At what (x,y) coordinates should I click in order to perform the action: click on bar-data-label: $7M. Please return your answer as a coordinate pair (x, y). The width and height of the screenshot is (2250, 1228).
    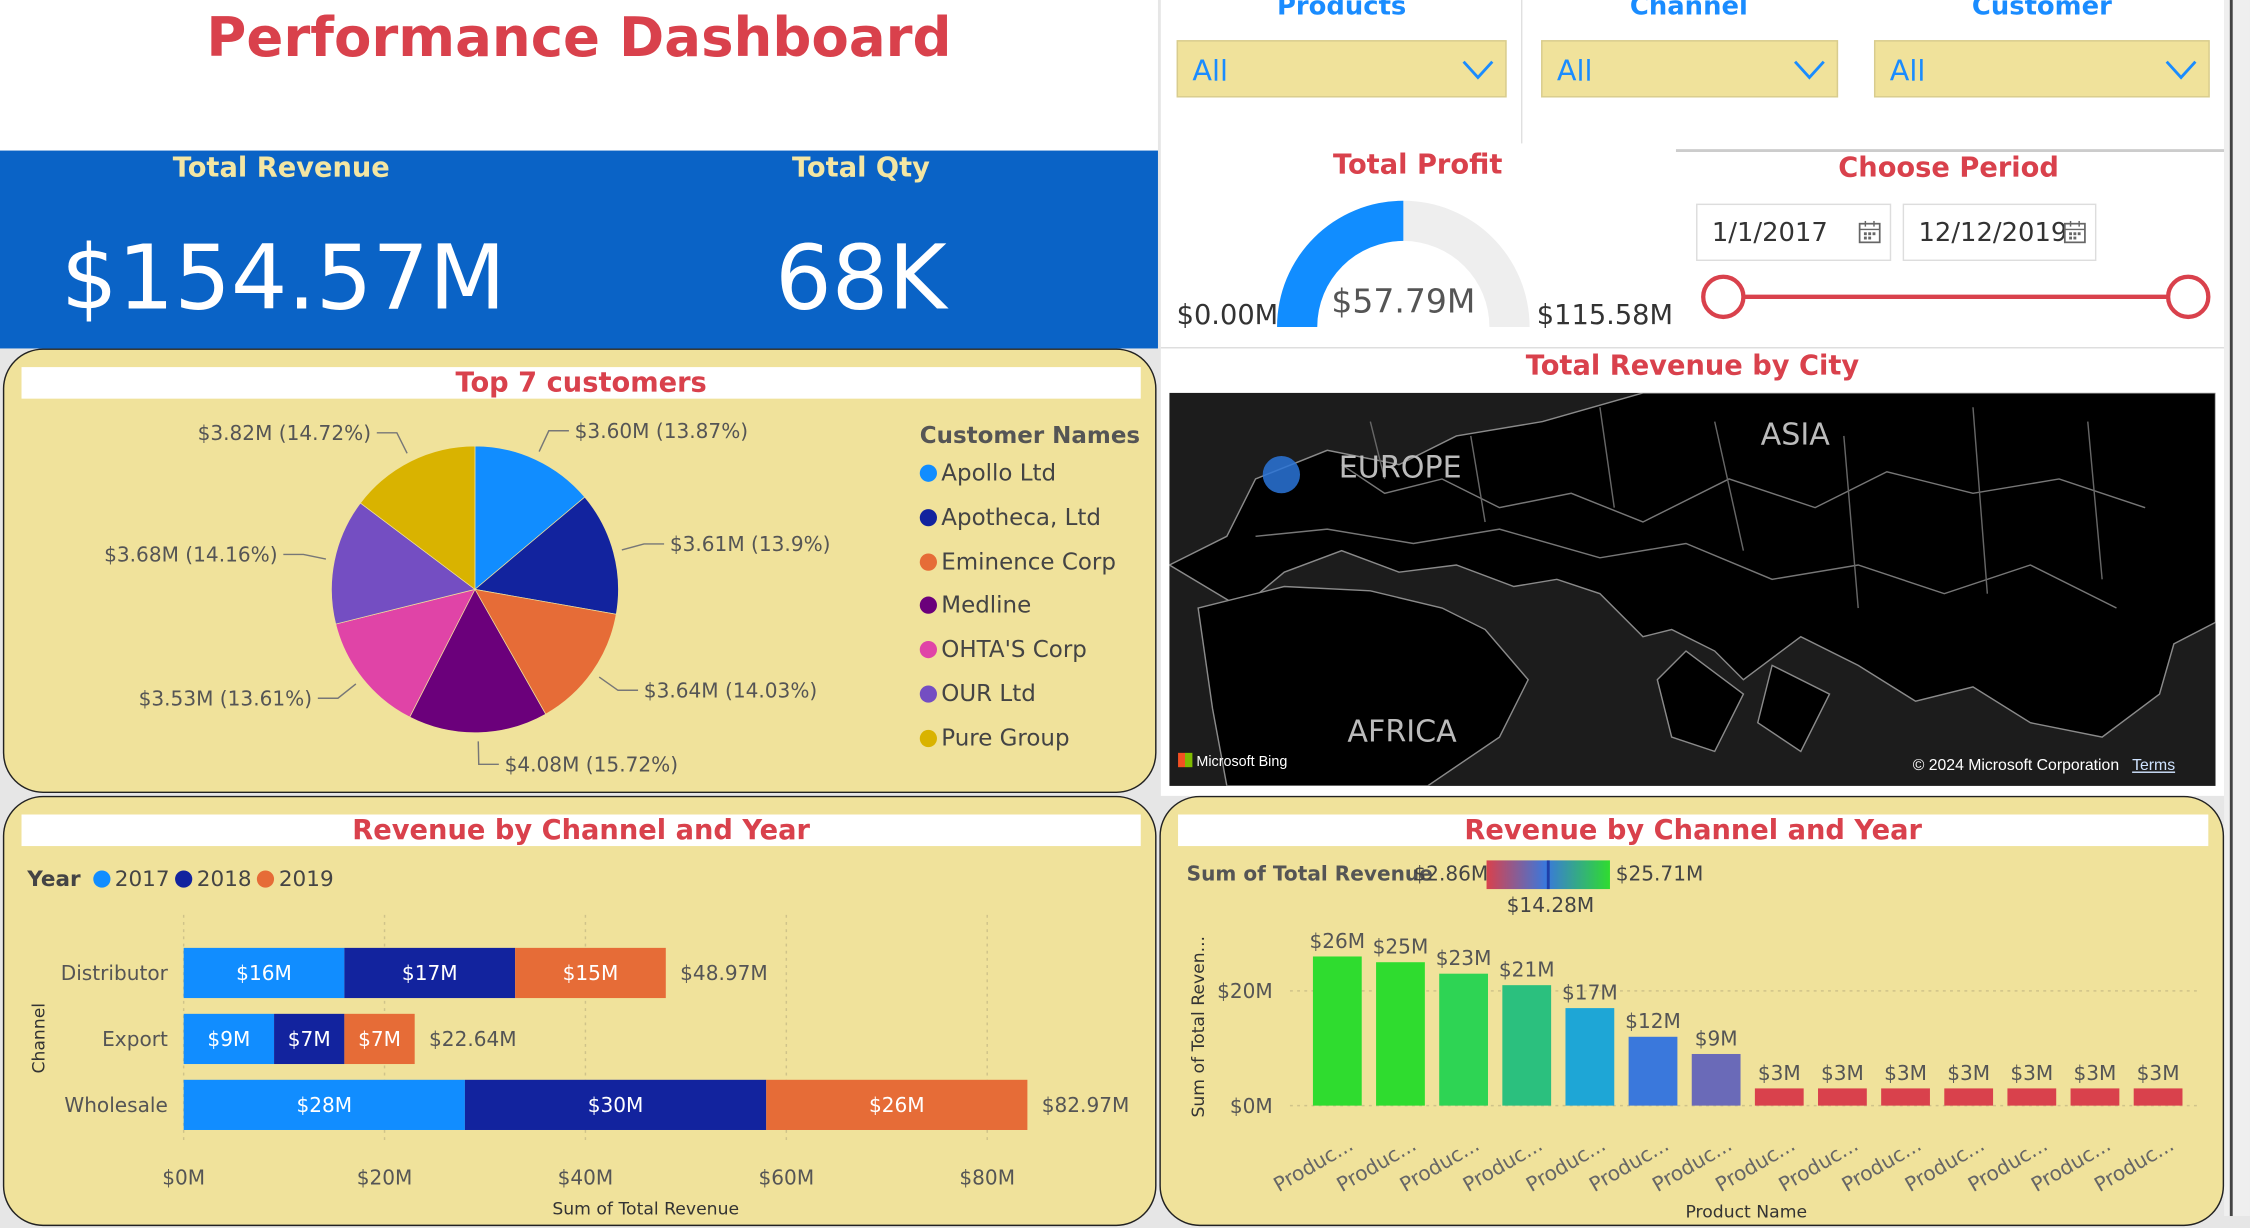
    Looking at the image, I should click on (309, 1039).